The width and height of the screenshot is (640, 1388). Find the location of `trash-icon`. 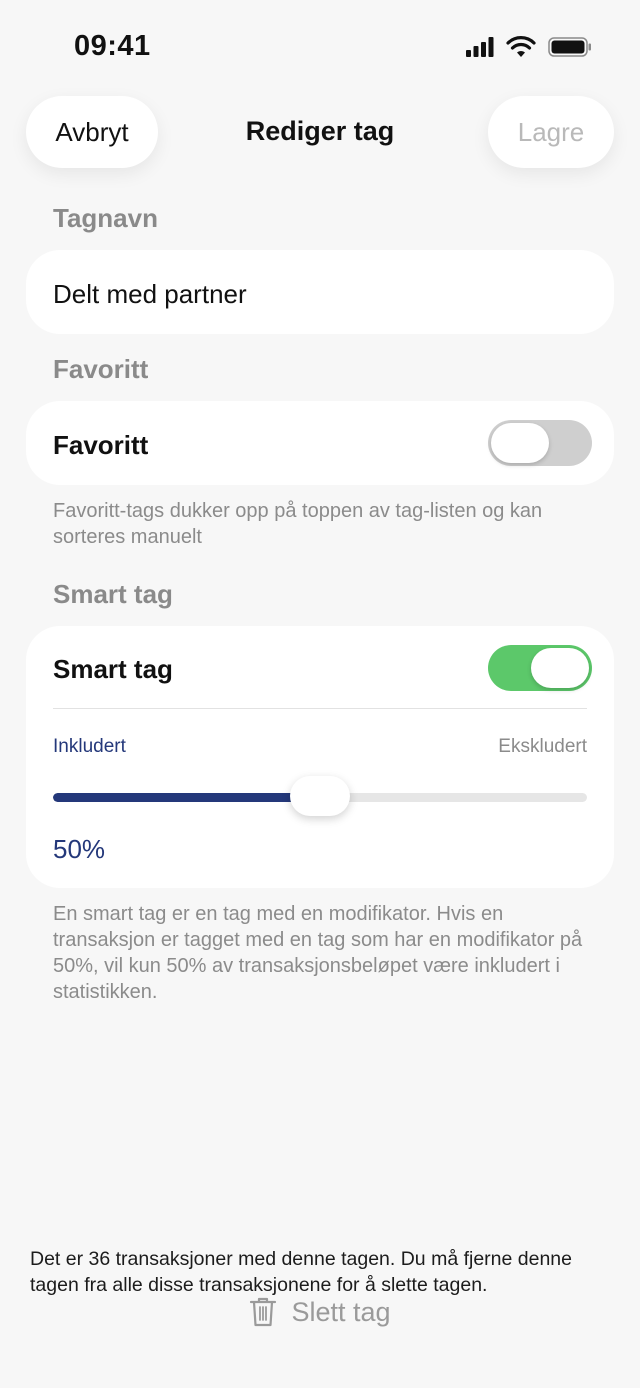

trash-icon is located at coordinates (263, 1312).